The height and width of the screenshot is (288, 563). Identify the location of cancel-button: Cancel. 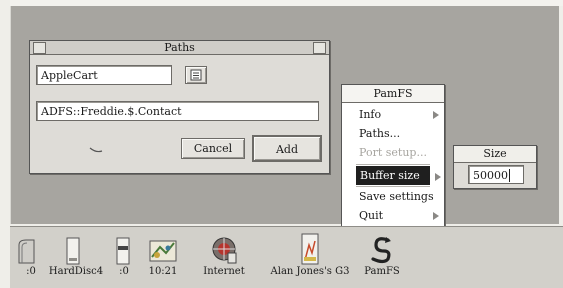
(213, 148).